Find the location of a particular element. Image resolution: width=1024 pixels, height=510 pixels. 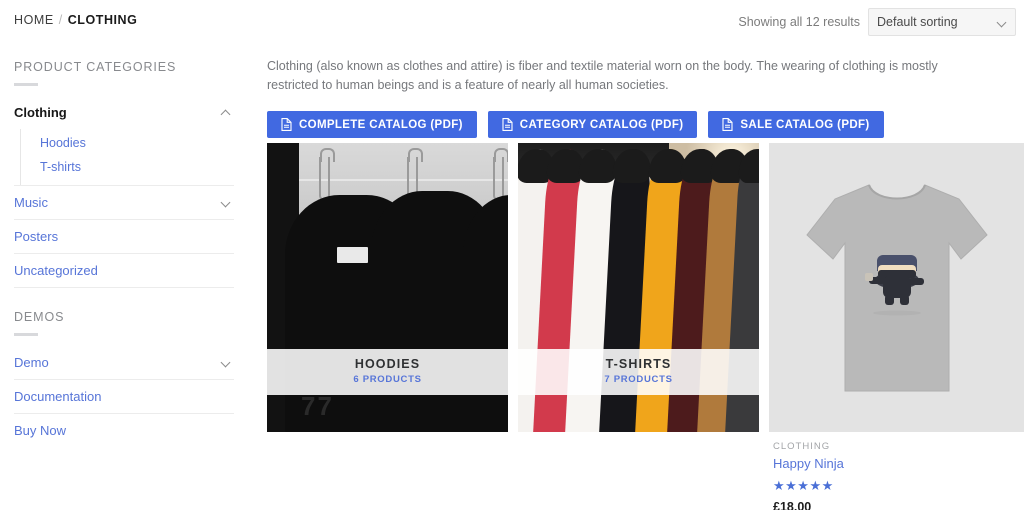

product-title-link: Happy Ninja is located at coordinates (896, 463).